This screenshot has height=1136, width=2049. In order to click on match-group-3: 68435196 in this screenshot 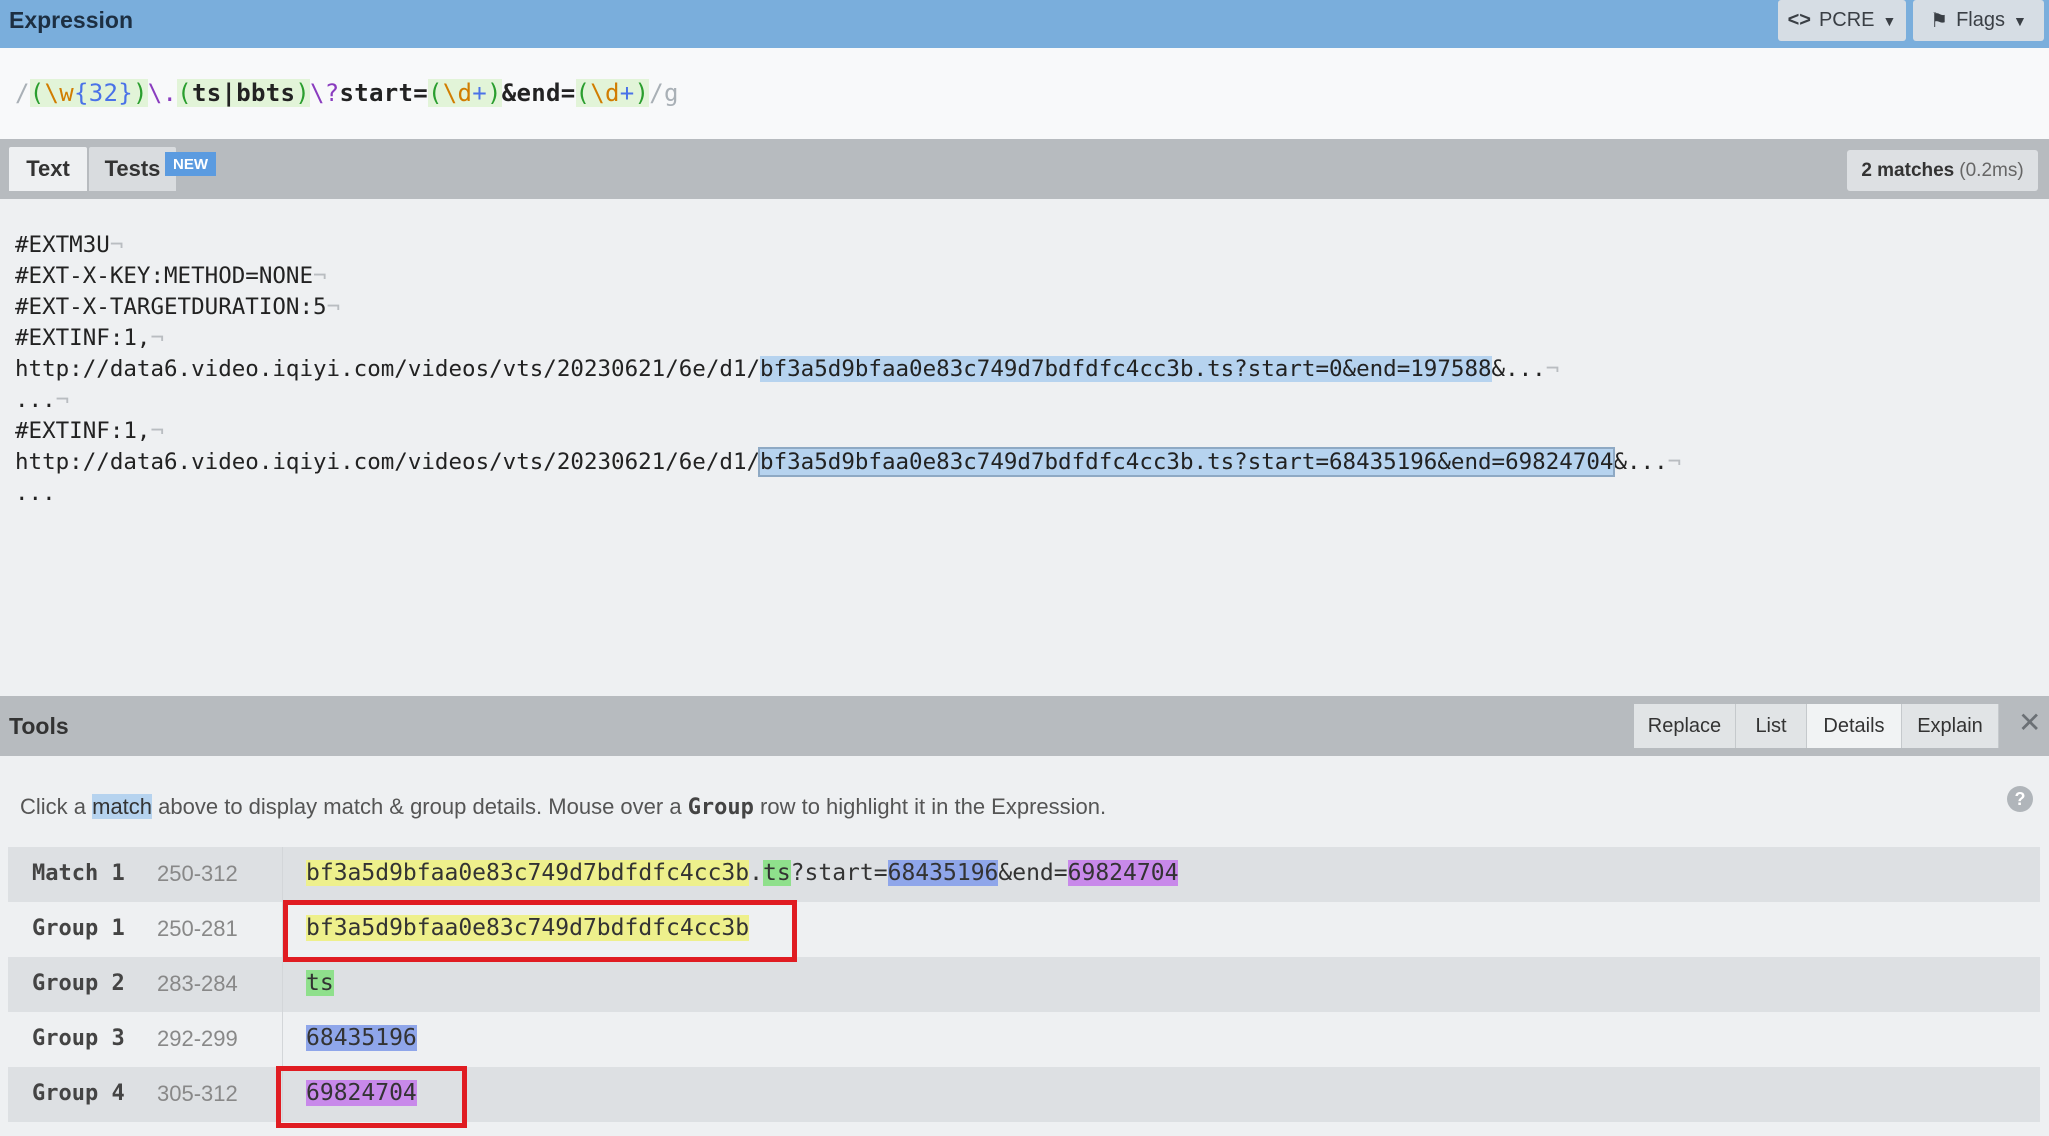, I will do `click(943, 873)`.